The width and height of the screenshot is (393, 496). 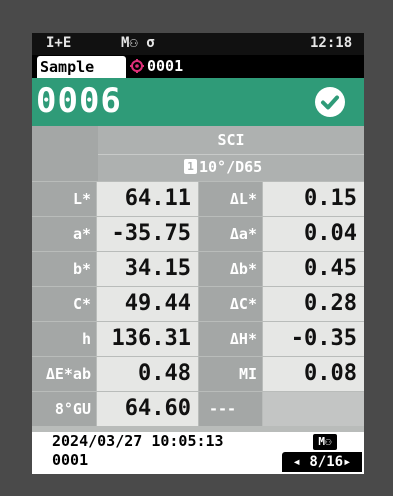 What do you see at coordinates (137, 66) in the screenshot?
I see `target-icon` at bounding box center [137, 66].